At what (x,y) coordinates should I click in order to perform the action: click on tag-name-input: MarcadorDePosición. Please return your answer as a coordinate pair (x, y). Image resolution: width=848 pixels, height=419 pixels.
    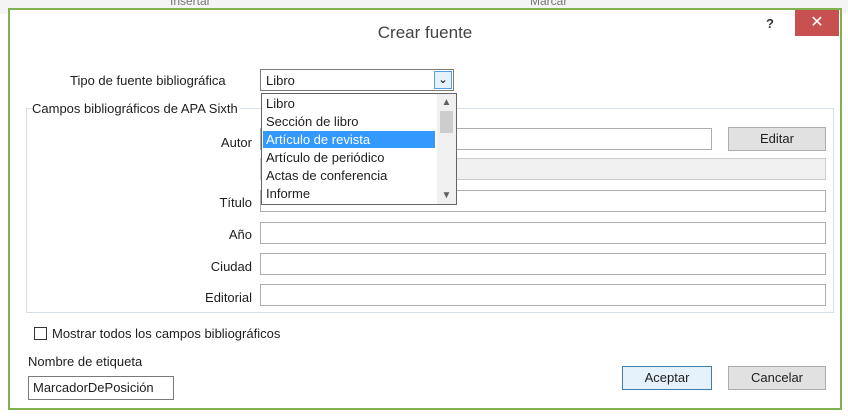
    Looking at the image, I should click on (101, 388).